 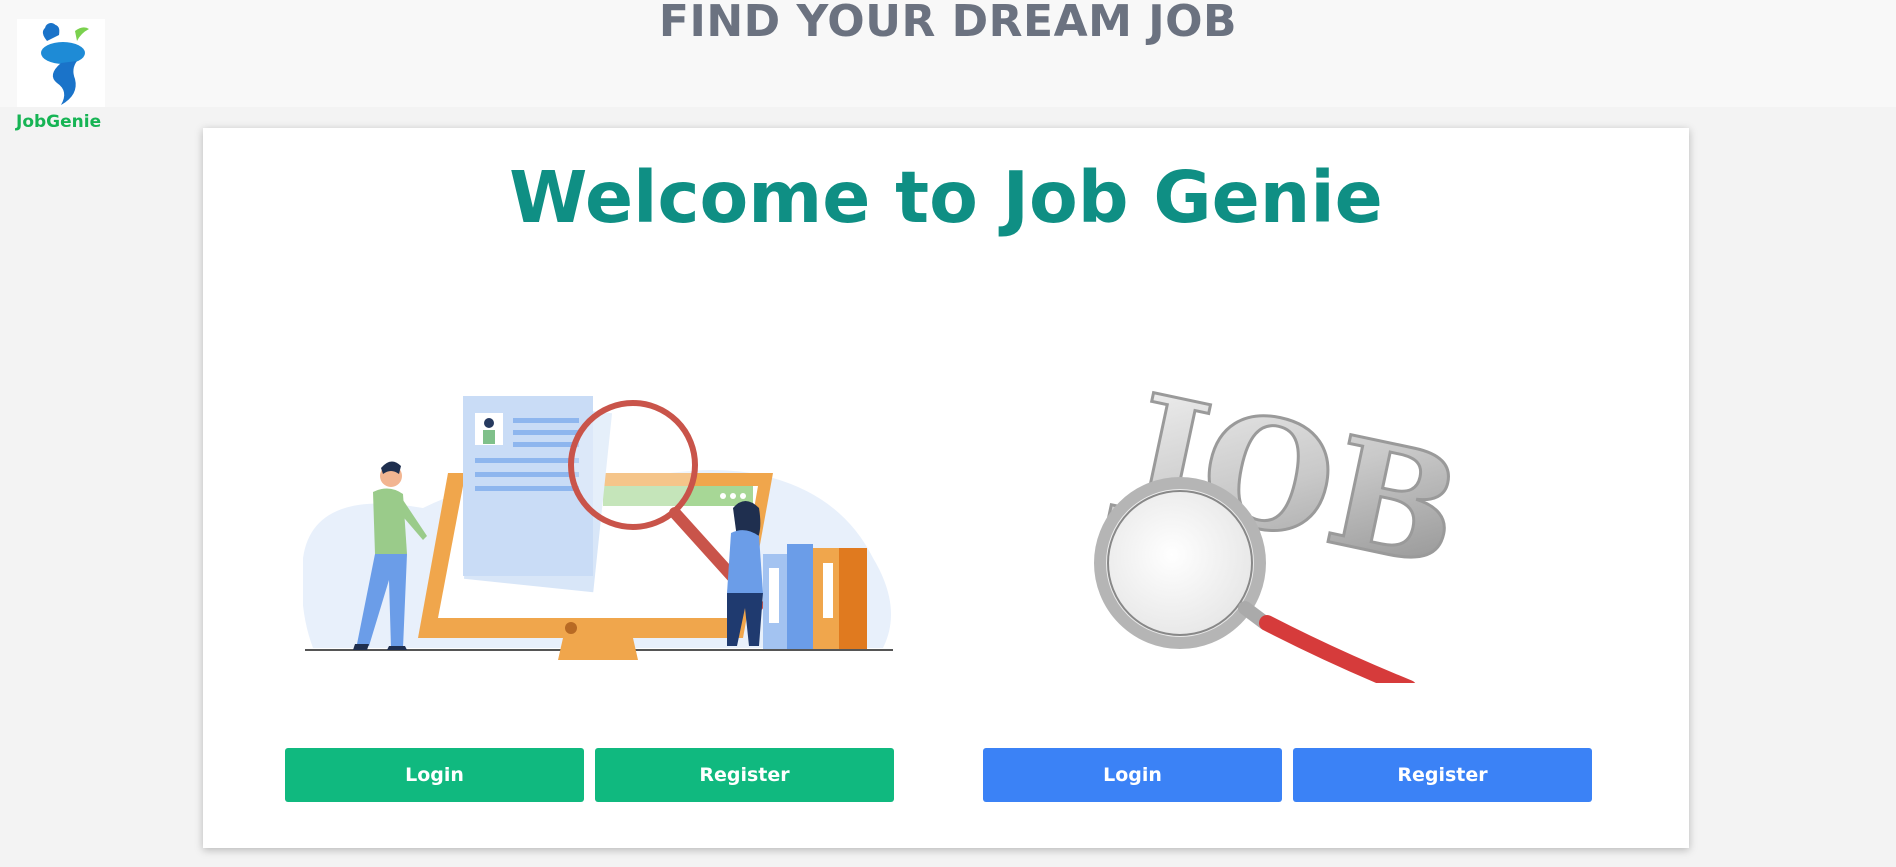 What do you see at coordinates (1442, 775) in the screenshot?
I see `right-register-button: Register` at bounding box center [1442, 775].